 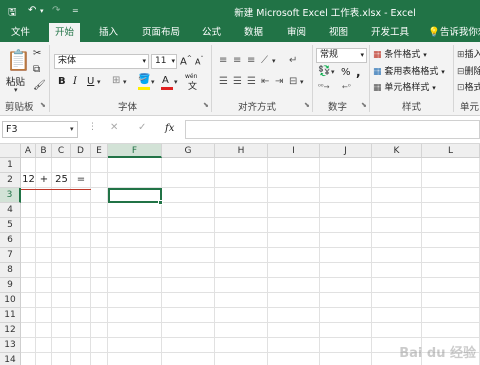 What do you see at coordinates (108, 32) in the screenshot?
I see `tab-insert: 插入` at bounding box center [108, 32].